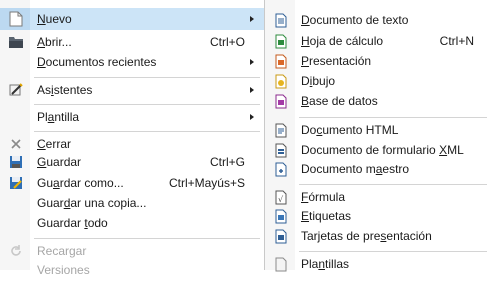 Image resolution: width=491 pixels, height=281 pixels. What do you see at coordinates (16, 90) in the screenshot?
I see `wizard-icon` at bounding box center [16, 90].